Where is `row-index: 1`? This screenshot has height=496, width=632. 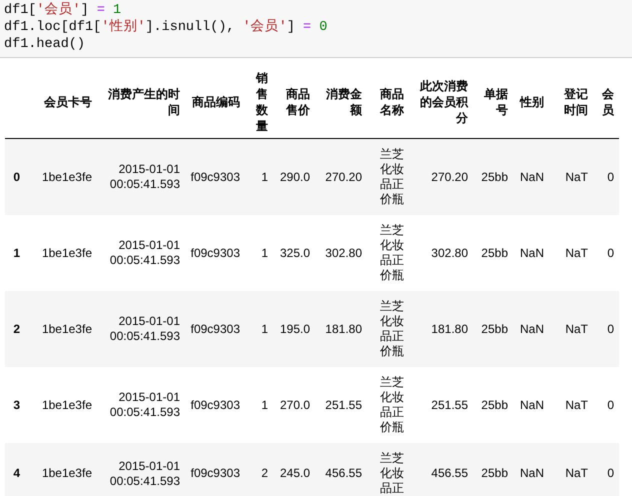
row-index: 1 is located at coordinates (16, 253).